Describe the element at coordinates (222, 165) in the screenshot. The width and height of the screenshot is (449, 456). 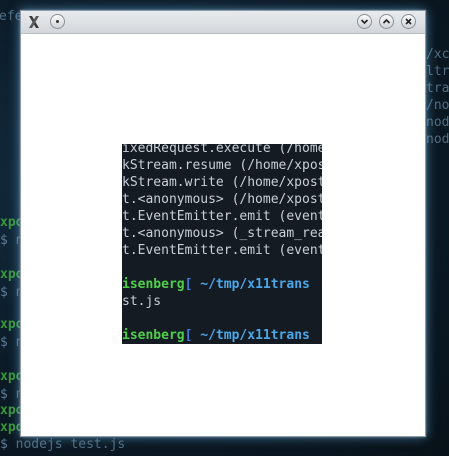
I see `terminal-line: kStream.resume (/home/xpos` at that location.